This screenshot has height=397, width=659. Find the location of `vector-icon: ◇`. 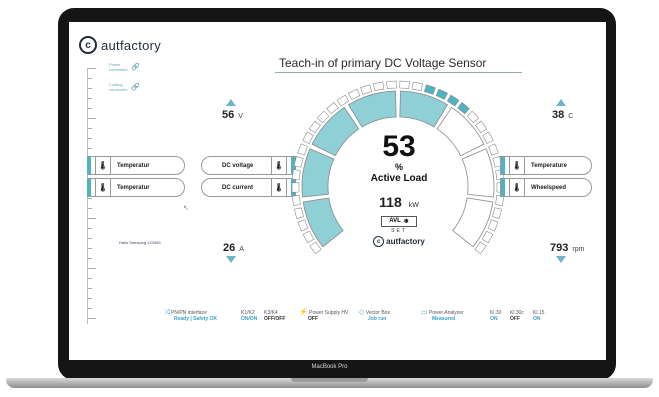

vector-icon: ◇ is located at coordinates (362, 312).